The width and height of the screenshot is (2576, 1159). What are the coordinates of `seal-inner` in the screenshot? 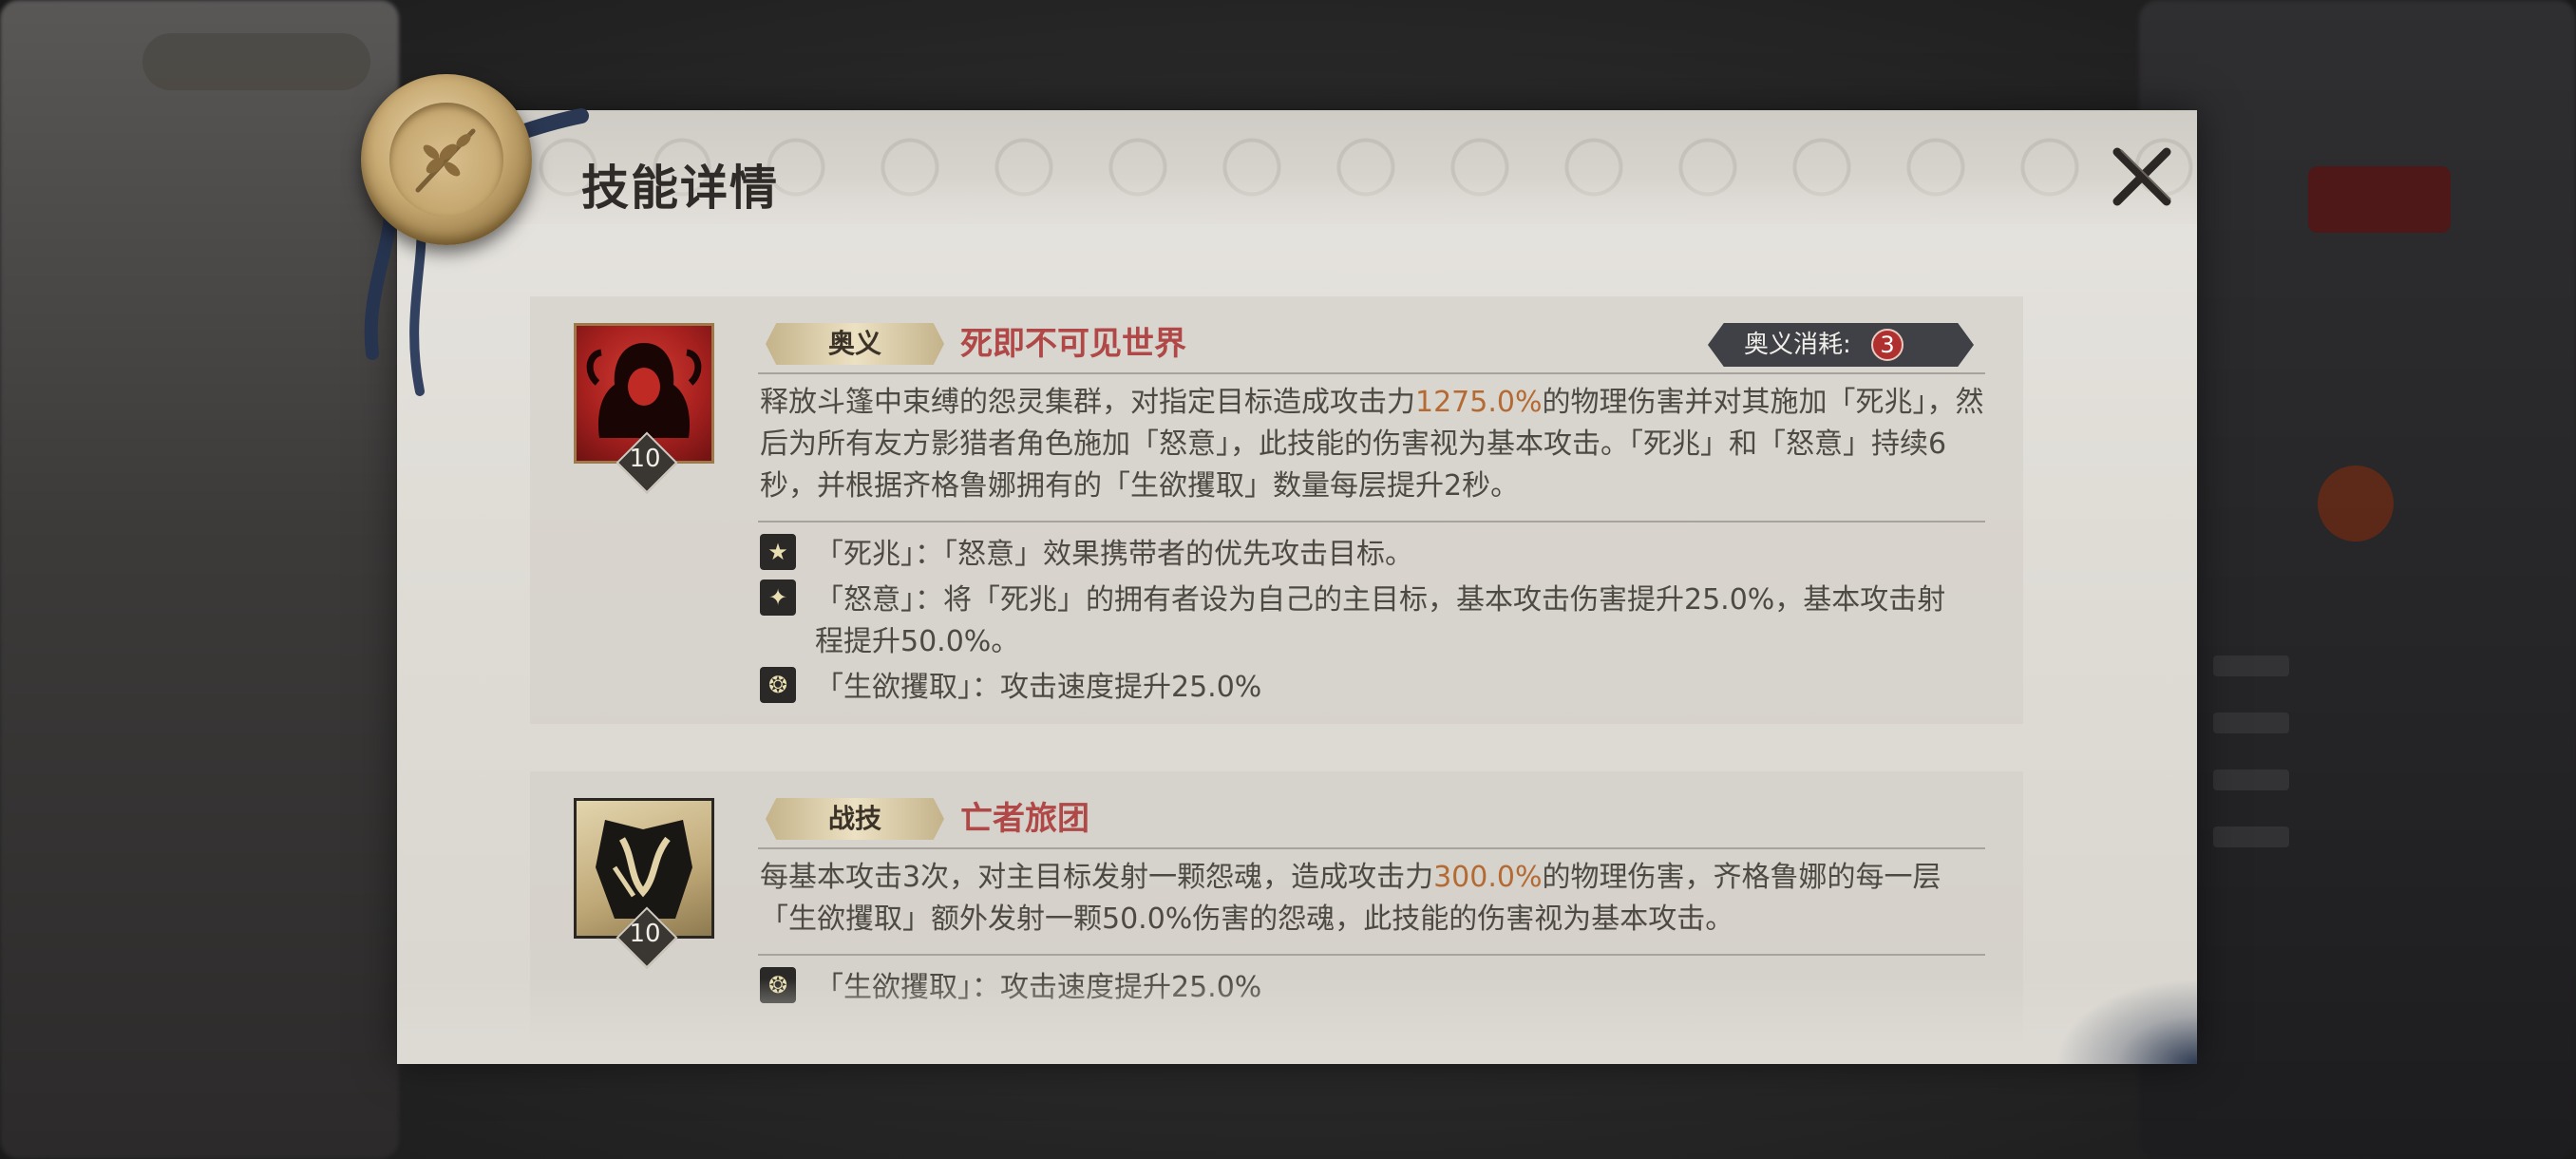 It's located at (446, 160).